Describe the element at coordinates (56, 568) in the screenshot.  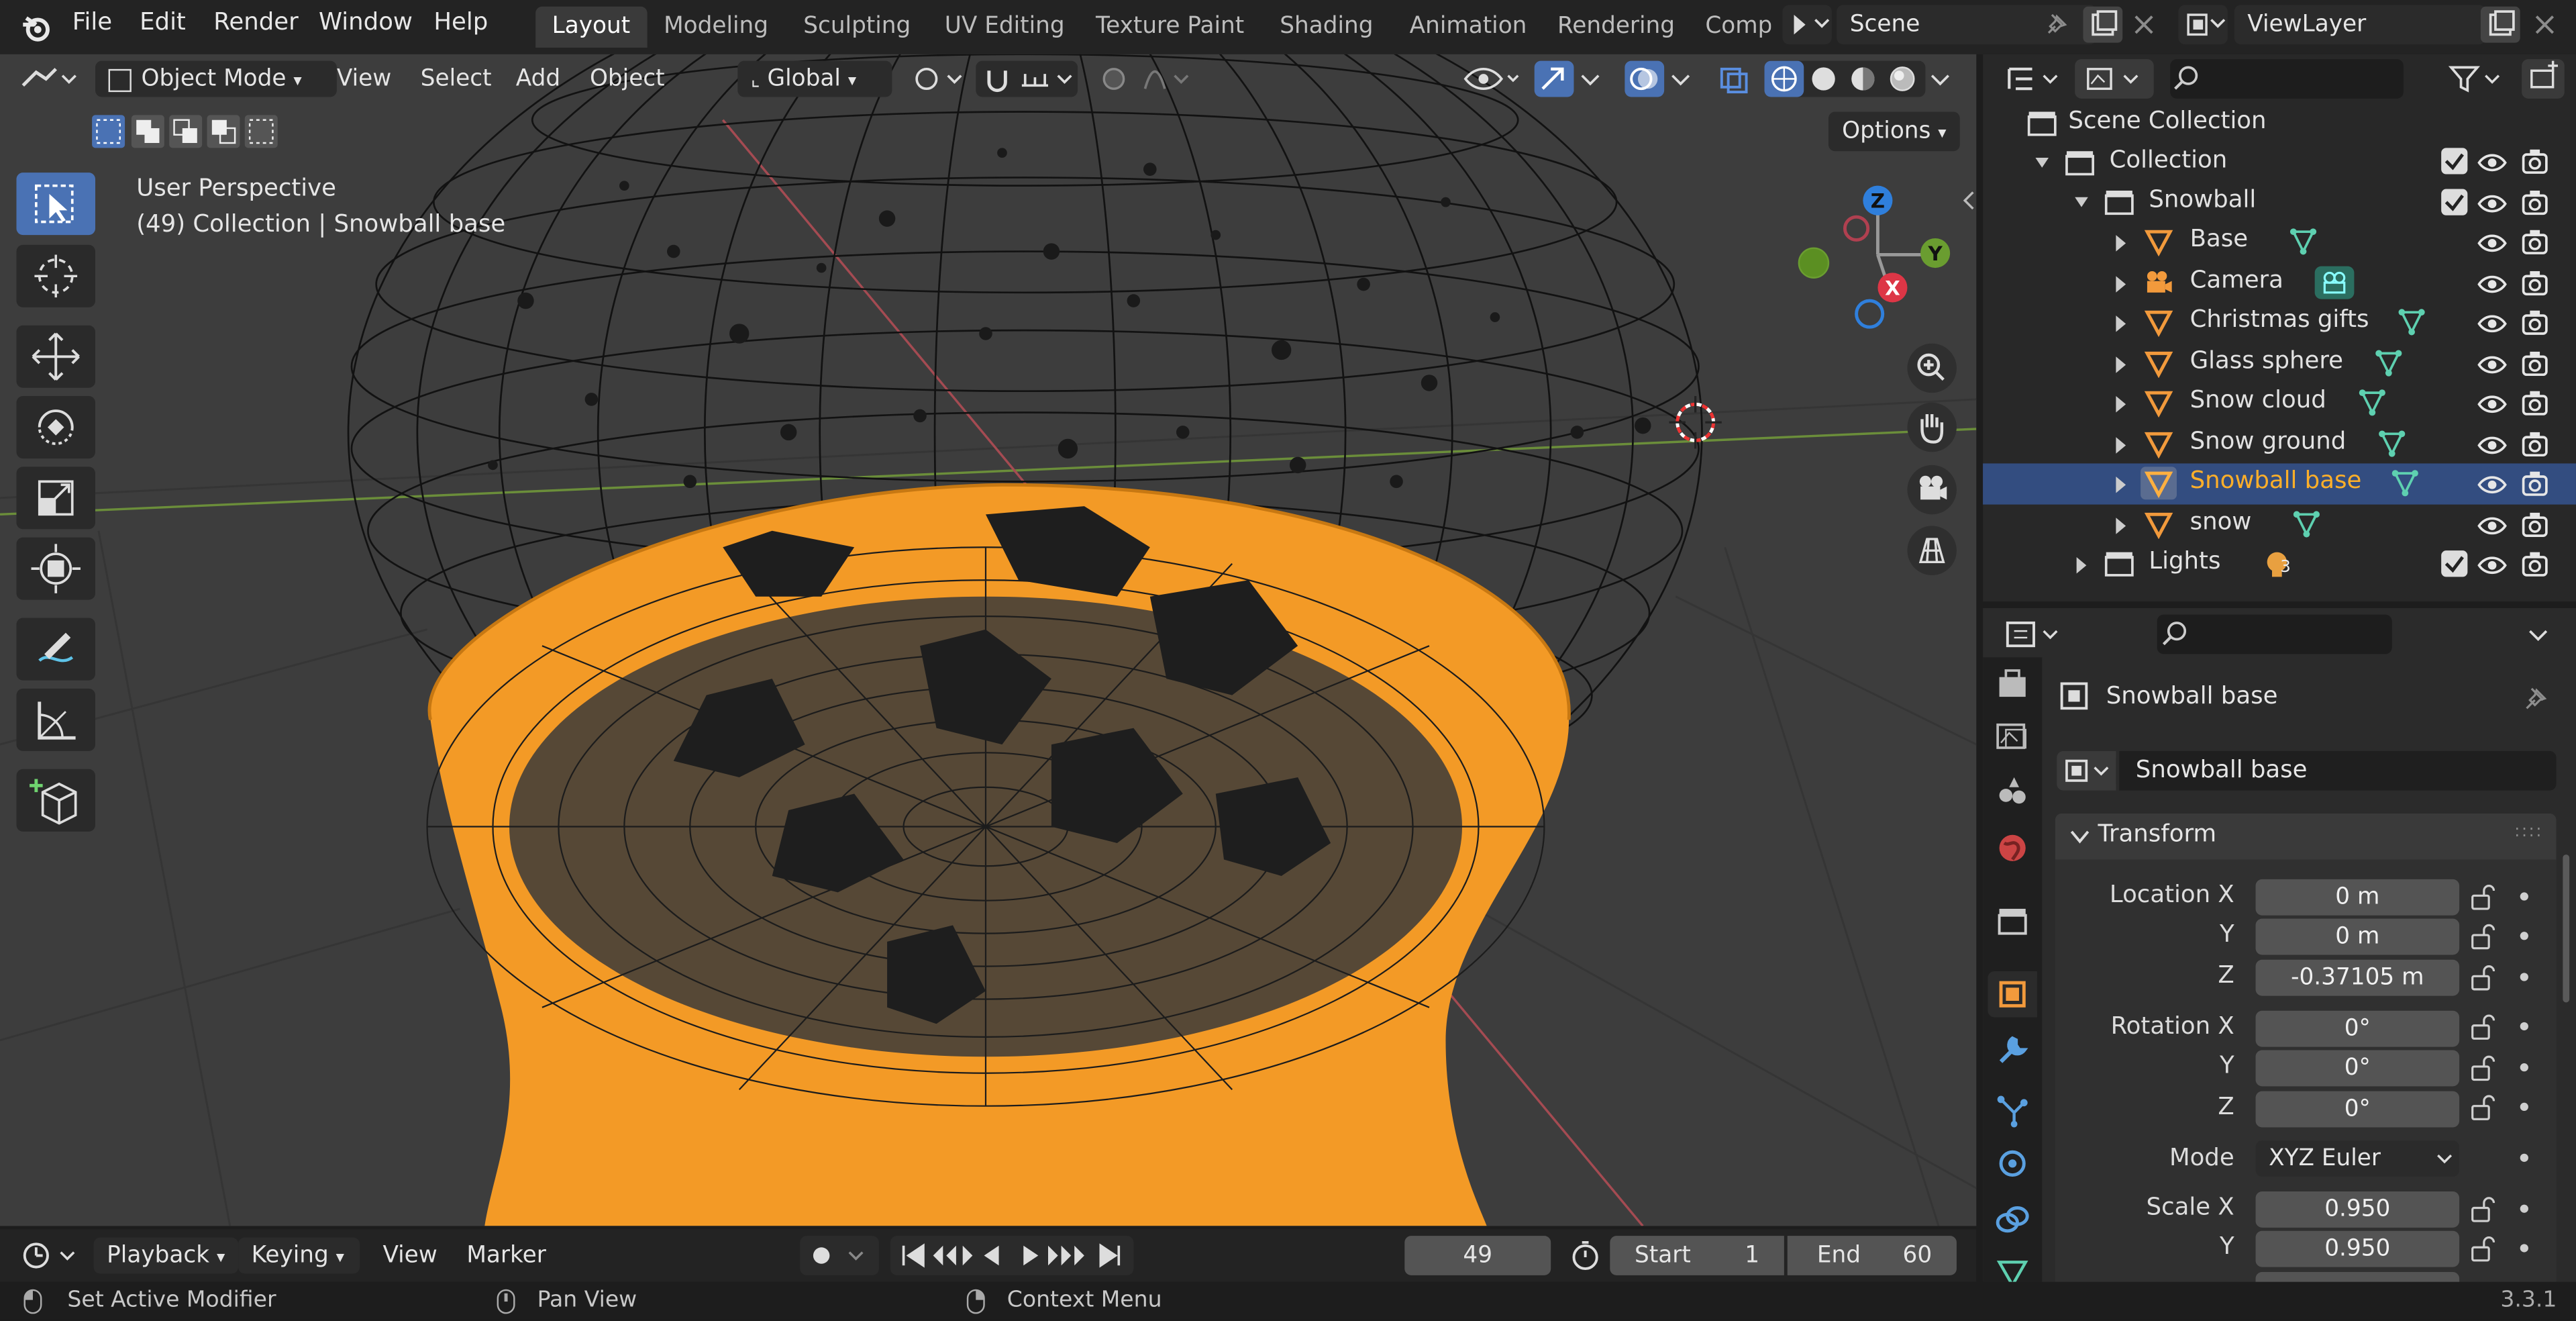
I see `transform-tool` at that location.